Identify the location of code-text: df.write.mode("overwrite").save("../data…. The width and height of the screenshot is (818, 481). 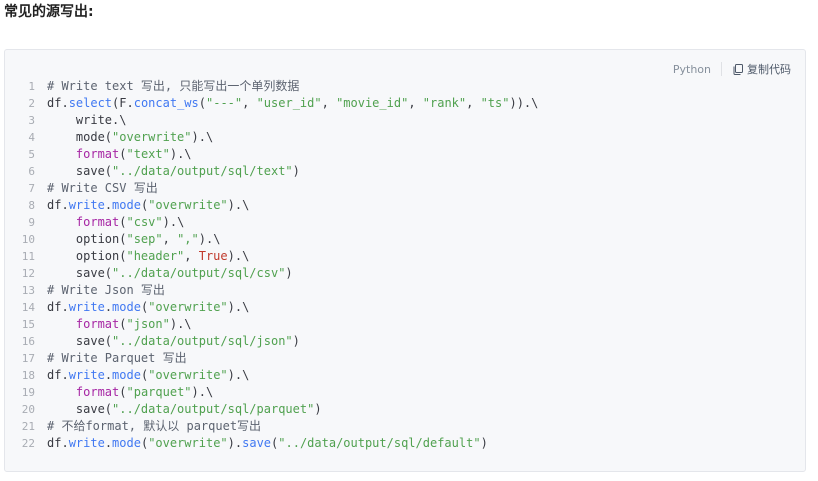
(267, 443).